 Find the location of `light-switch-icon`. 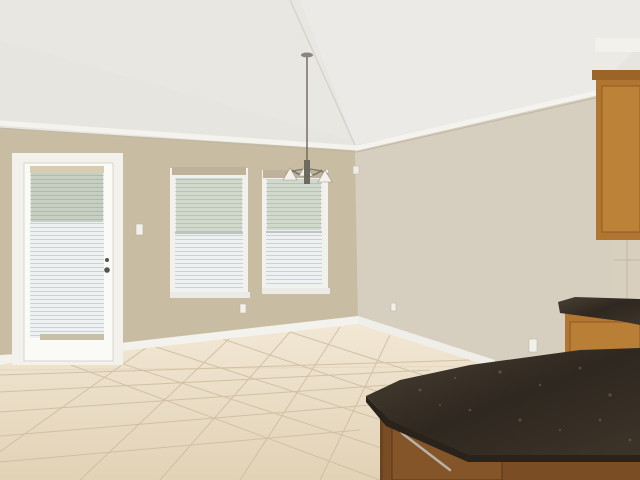

light-switch-icon is located at coordinates (139, 229).